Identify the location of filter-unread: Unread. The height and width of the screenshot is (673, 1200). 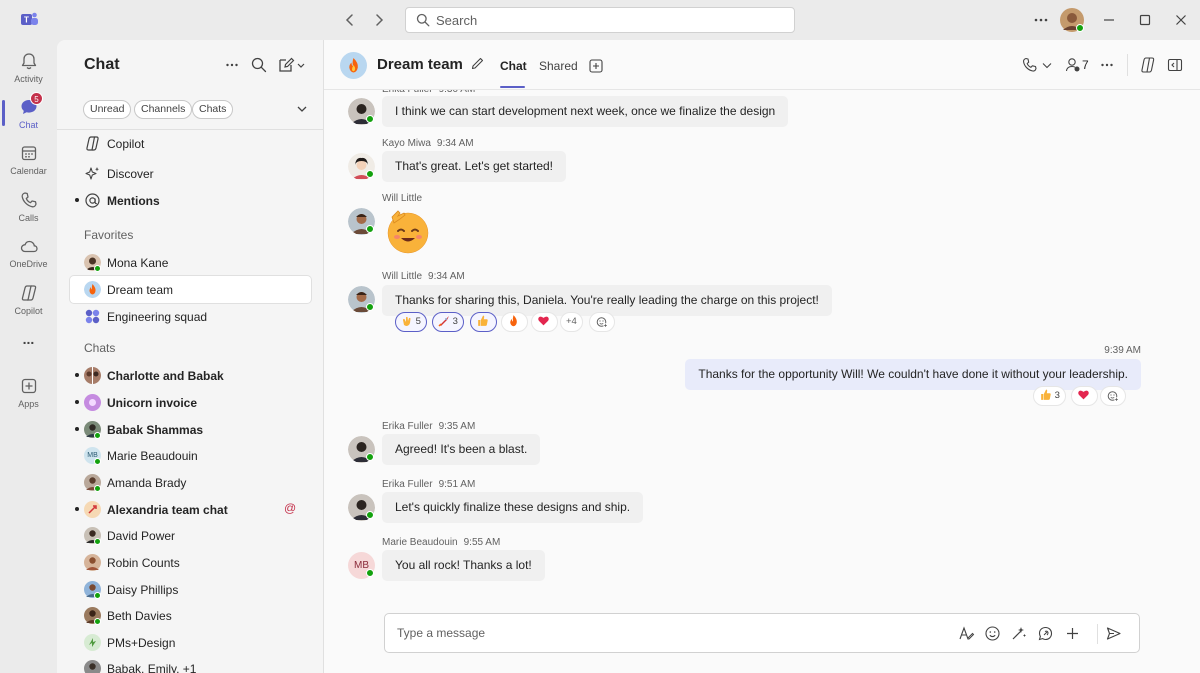
(107, 109).